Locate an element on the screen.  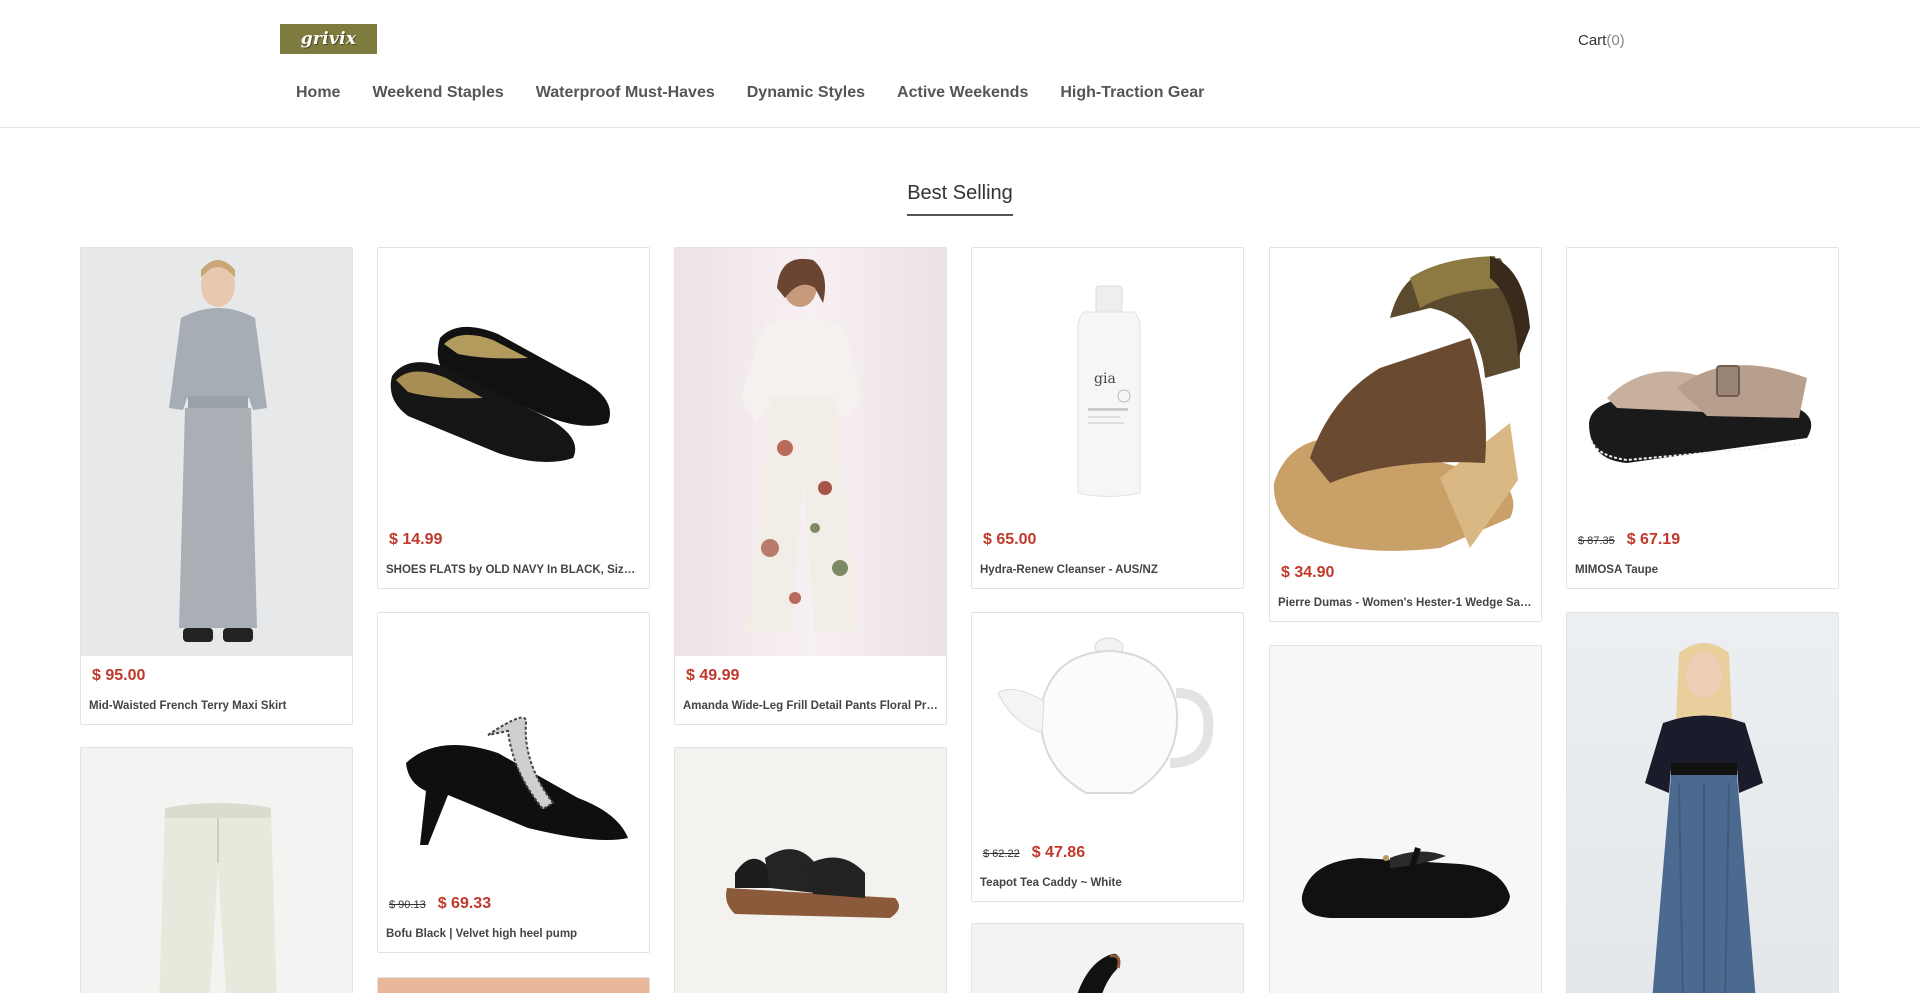
price-row: $ 14.99 is located at coordinates (513, 539).